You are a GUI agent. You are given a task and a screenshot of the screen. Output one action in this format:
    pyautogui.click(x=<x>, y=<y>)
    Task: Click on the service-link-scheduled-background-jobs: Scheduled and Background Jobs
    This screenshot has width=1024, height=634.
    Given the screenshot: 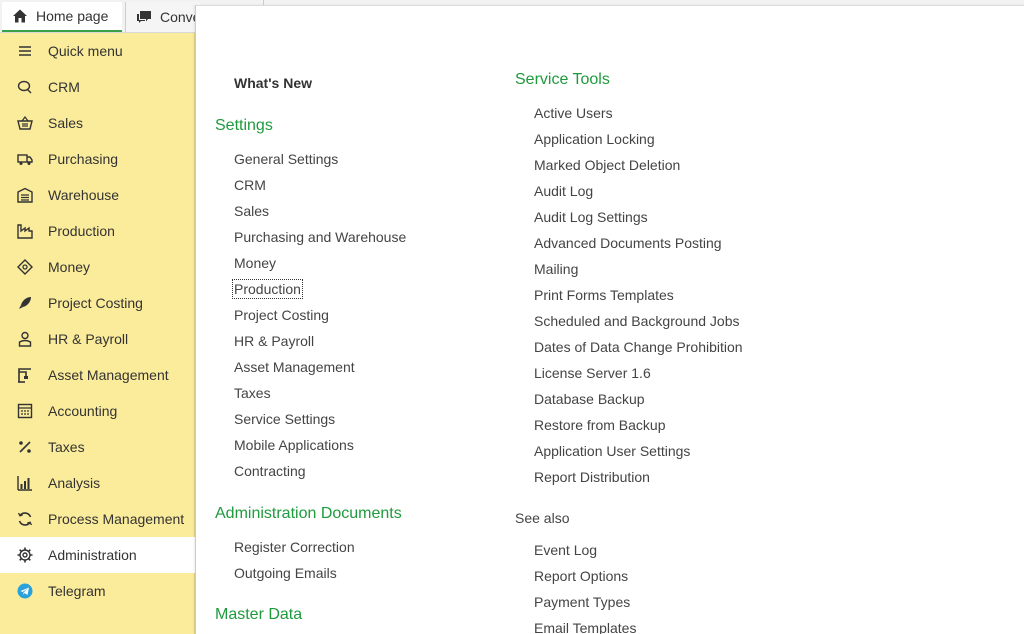 What is the action you would take?
    pyautogui.click(x=636, y=321)
    